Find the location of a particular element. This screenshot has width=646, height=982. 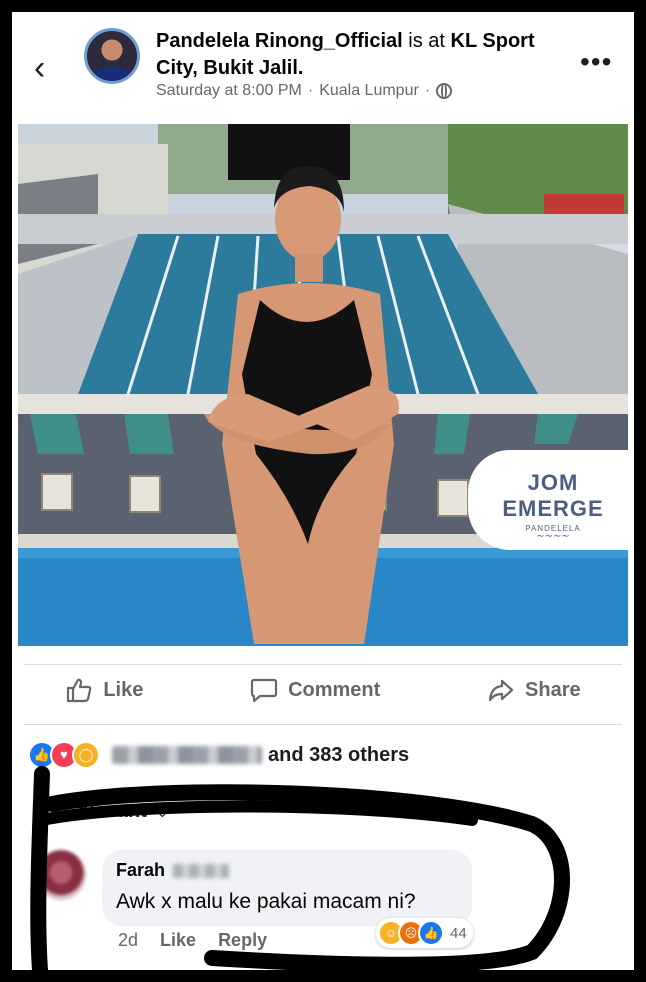

connector-text: is at is located at coordinates (426, 41).